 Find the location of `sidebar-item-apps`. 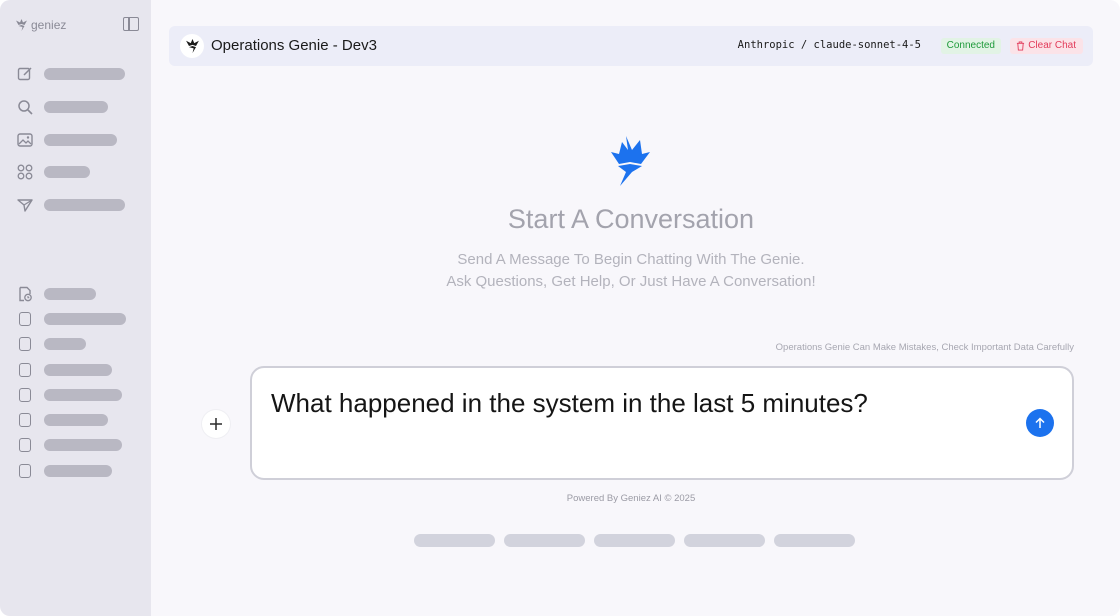

sidebar-item-apps is located at coordinates (53, 172).